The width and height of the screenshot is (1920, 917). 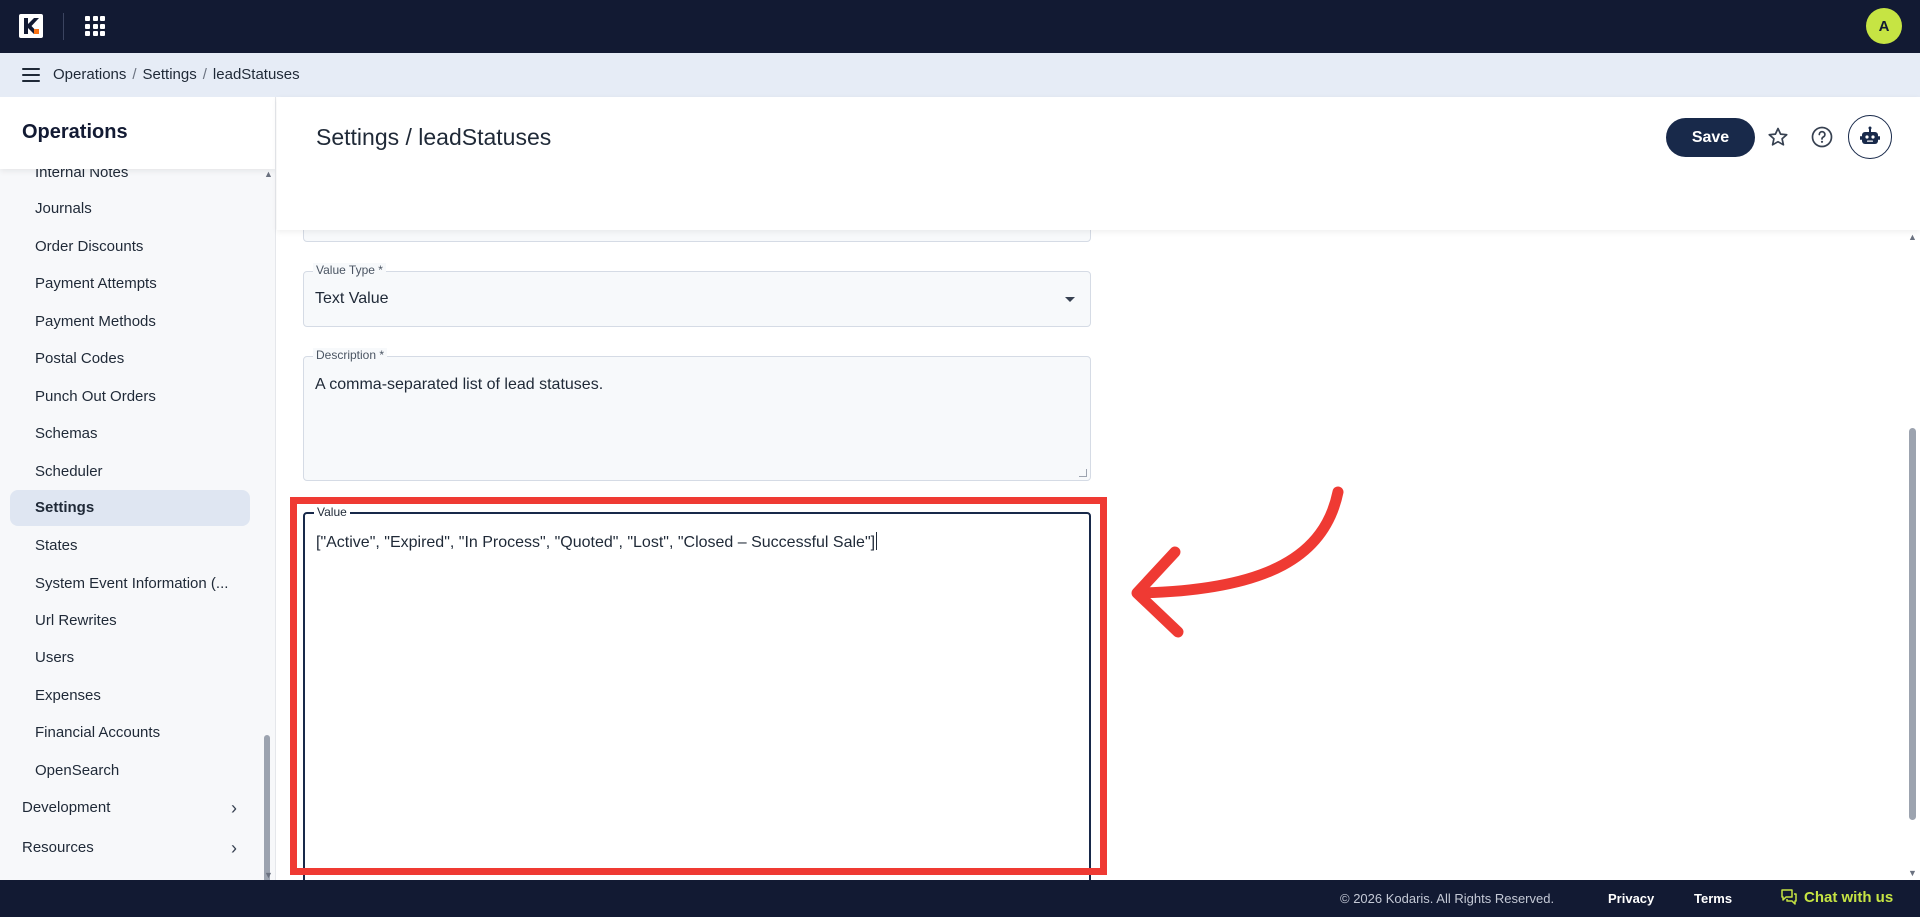 I want to click on copyright-text: © 2026 Kodaris. All Rights Reserved., so click(x=1447, y=898).